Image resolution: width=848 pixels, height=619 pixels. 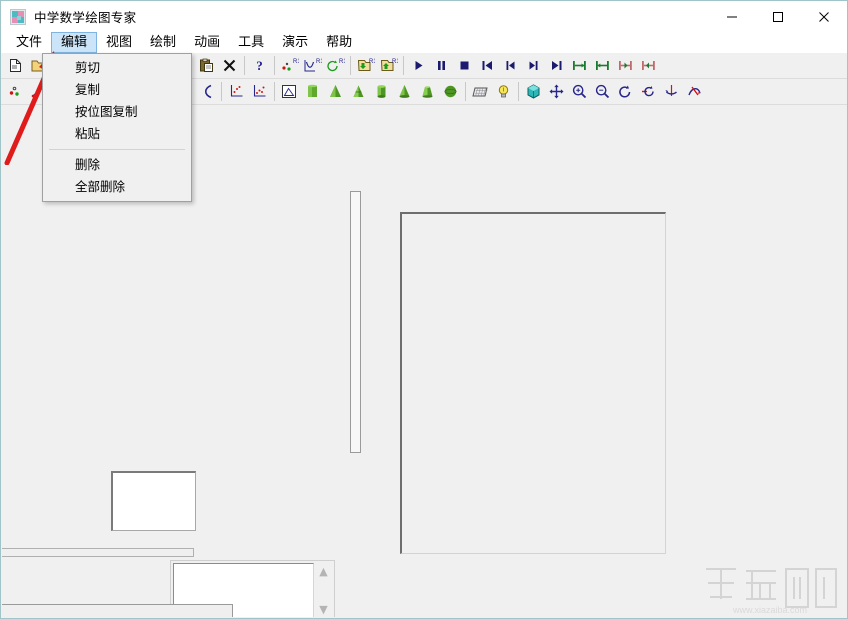 What do you see at coordinates (312, 65) in the screenshot?
I see `curve-r1-button: R1` at bounding box center [312, 65].